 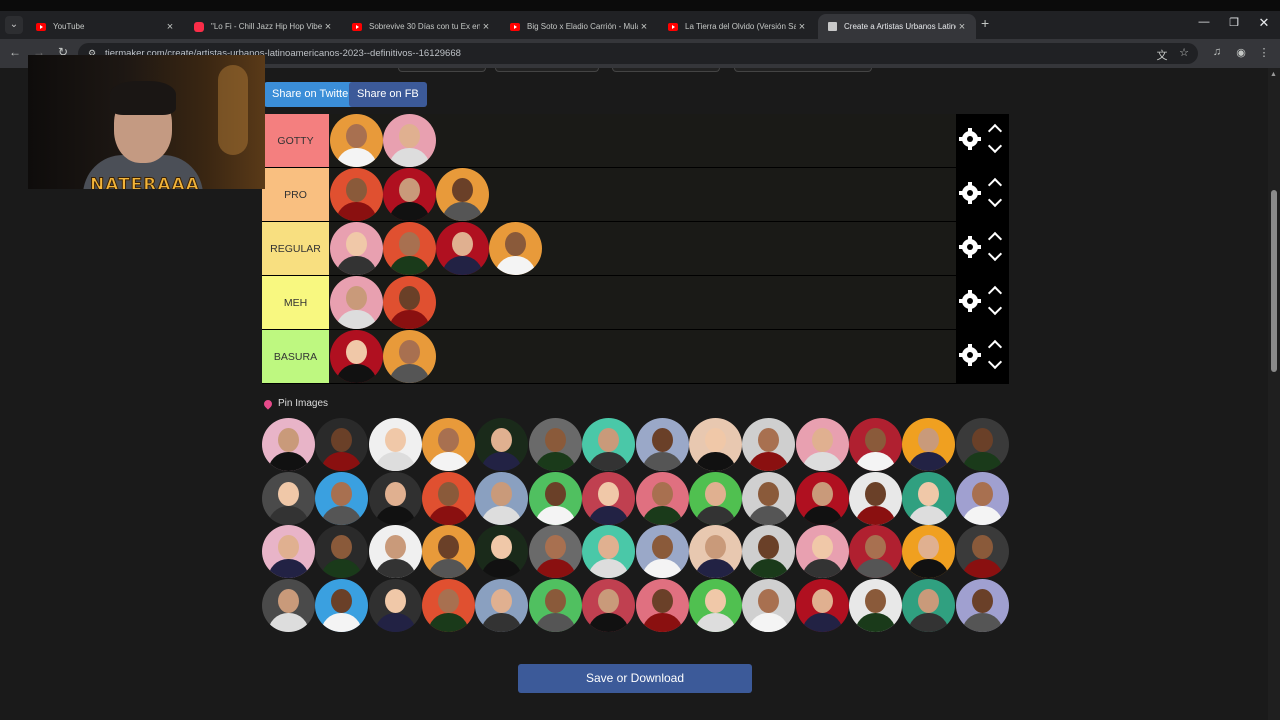 What do you see at coordinates (1274, 281) in the screenshot?
I see `scroll-thumb` at bounding box center [1274, 281].